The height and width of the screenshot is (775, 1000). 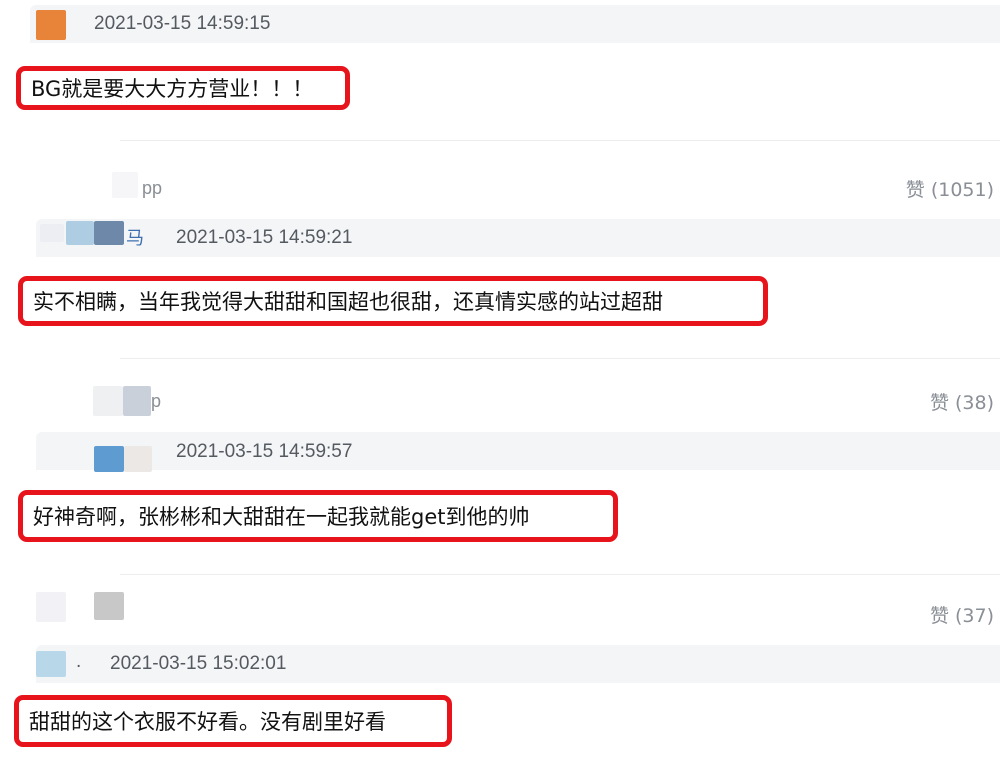 I want to click on highlighted-comment: 甜甜的这个衣服不好看。没有剧里好看, so click(x=233, y=721).